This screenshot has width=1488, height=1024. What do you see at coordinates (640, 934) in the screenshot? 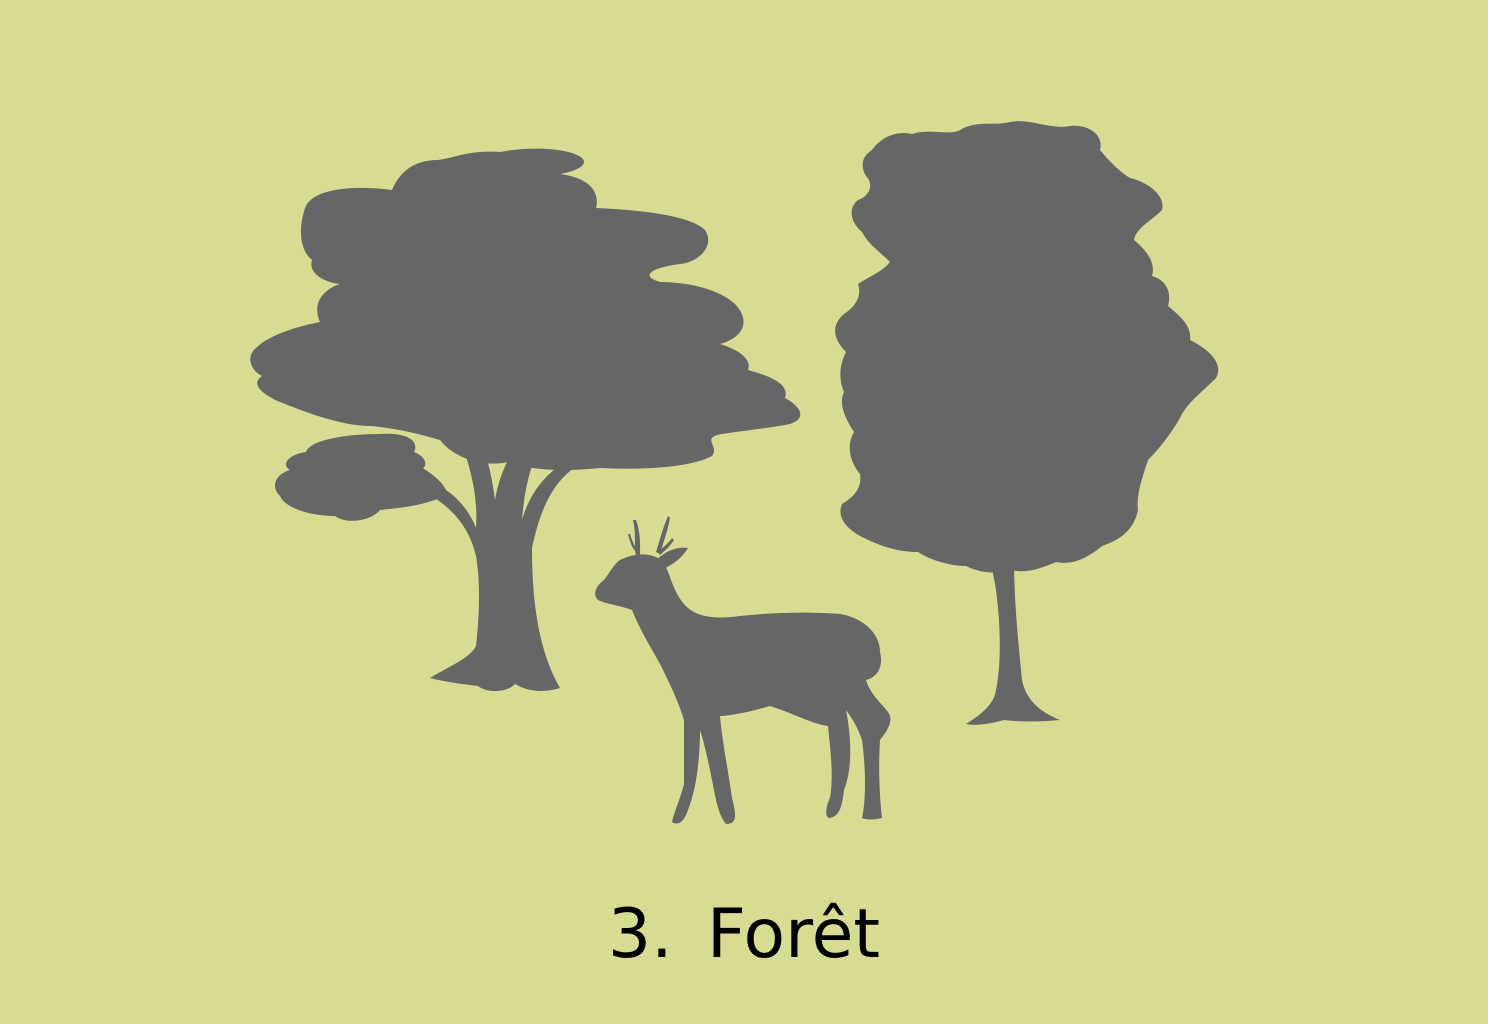
I see `caption-number: 3.` at bounding box center [640, 934].